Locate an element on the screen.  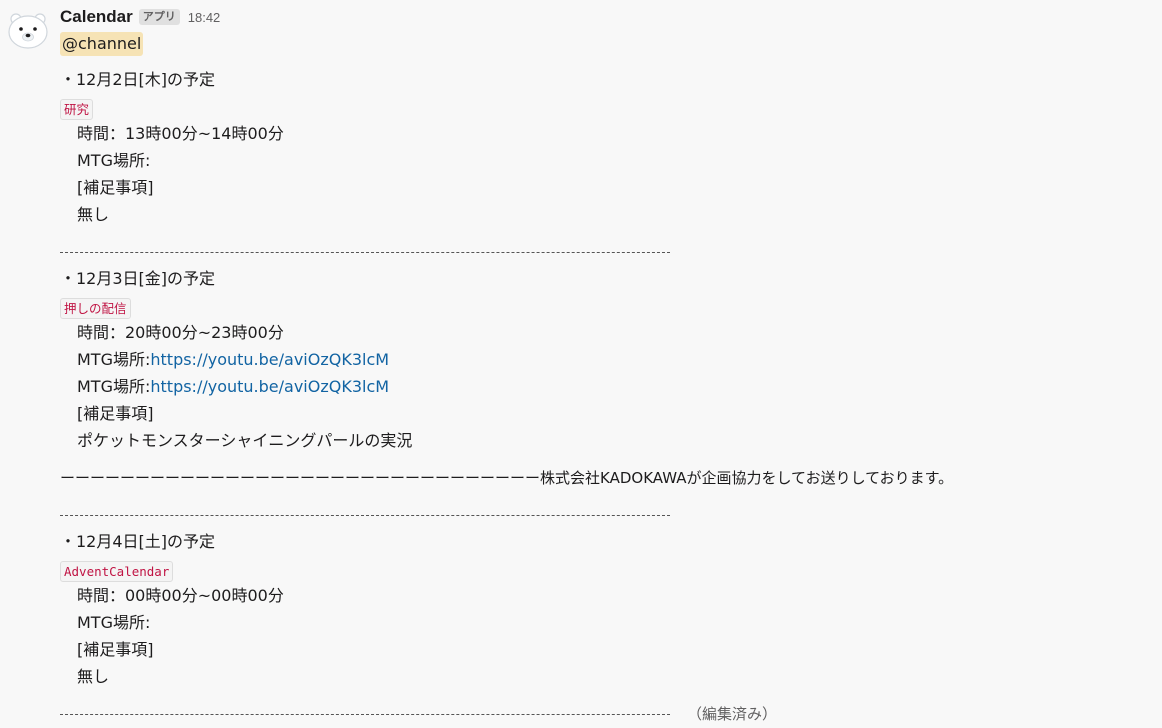
timestamp: 18:42 is located at coordinates (204, 17).